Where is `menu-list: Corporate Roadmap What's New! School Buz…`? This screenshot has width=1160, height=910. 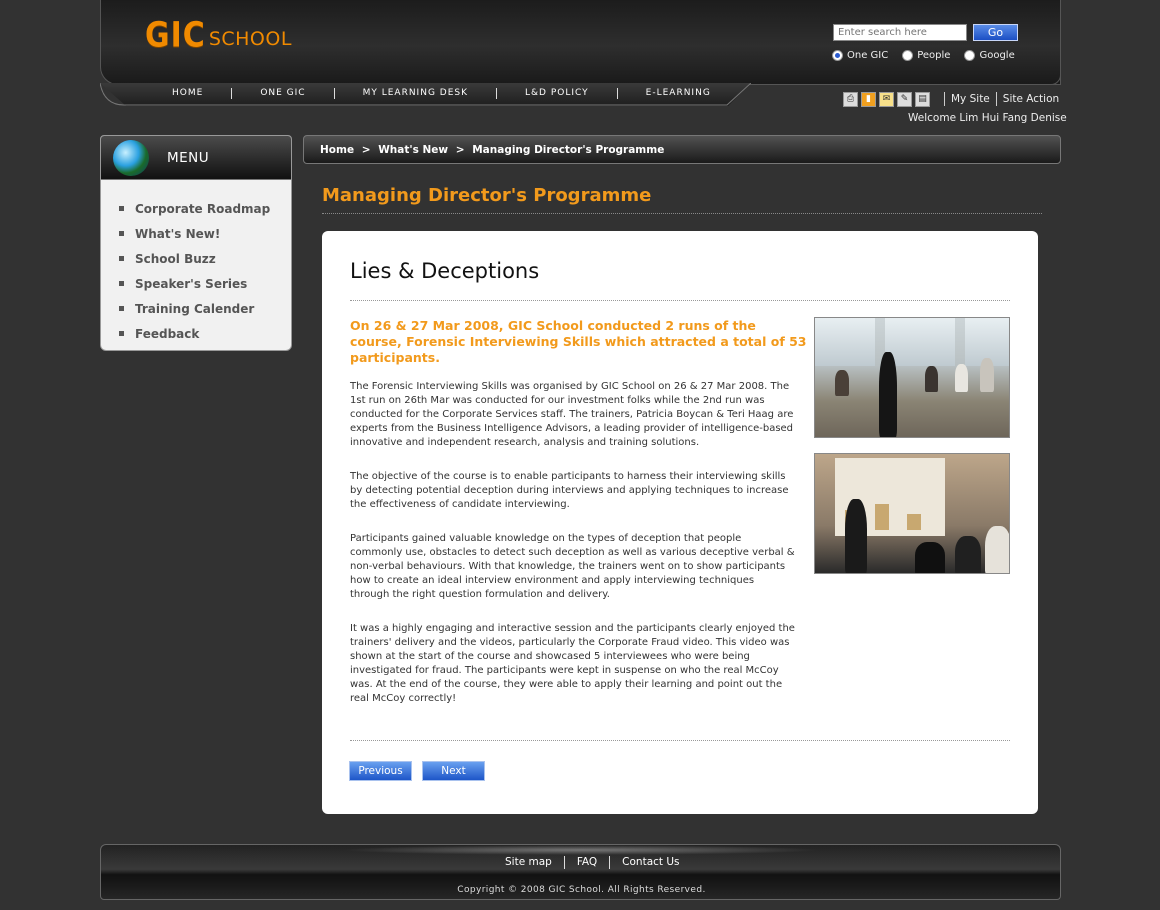
menu-list: Corporate Roadmap What's New! School Buz… is located at coordinates (196, 263).